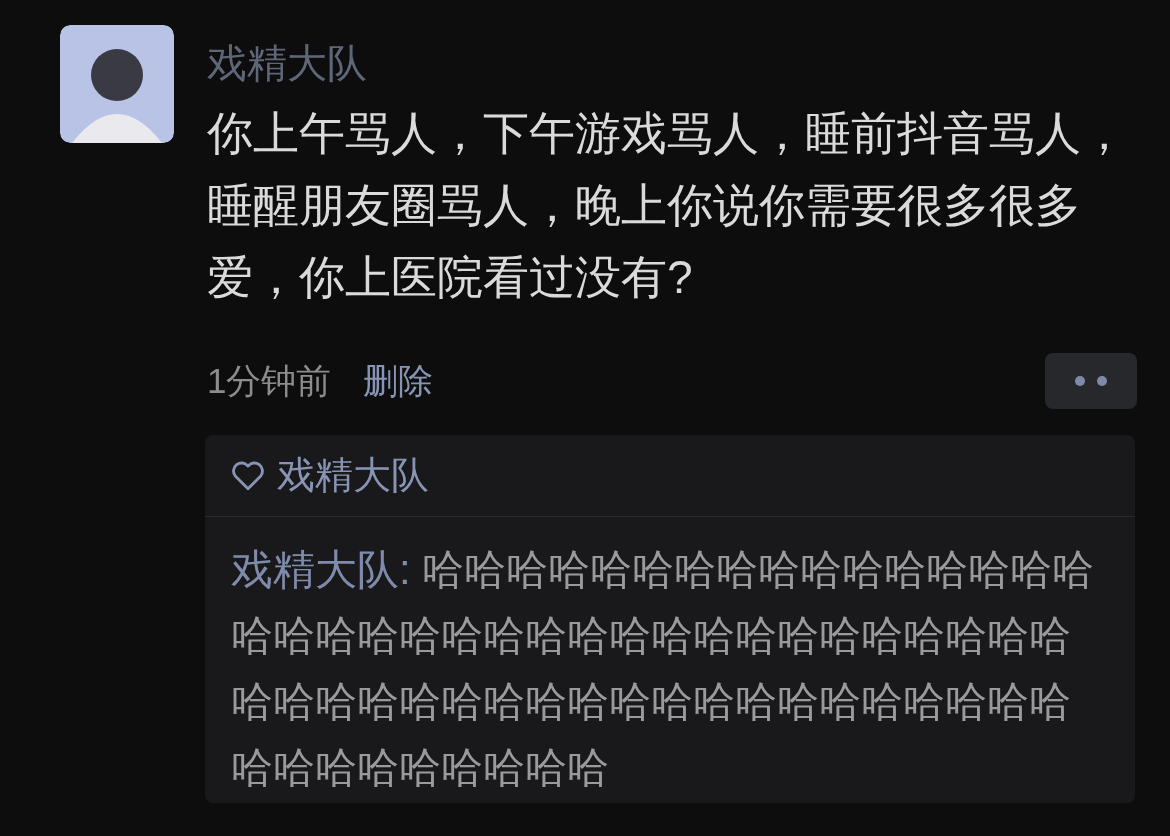 This screenshot has width=1170, height=836. Describe the element at coordinates (672, 63) in the screenshot. I see `author-name: 戏精大队` at that location.